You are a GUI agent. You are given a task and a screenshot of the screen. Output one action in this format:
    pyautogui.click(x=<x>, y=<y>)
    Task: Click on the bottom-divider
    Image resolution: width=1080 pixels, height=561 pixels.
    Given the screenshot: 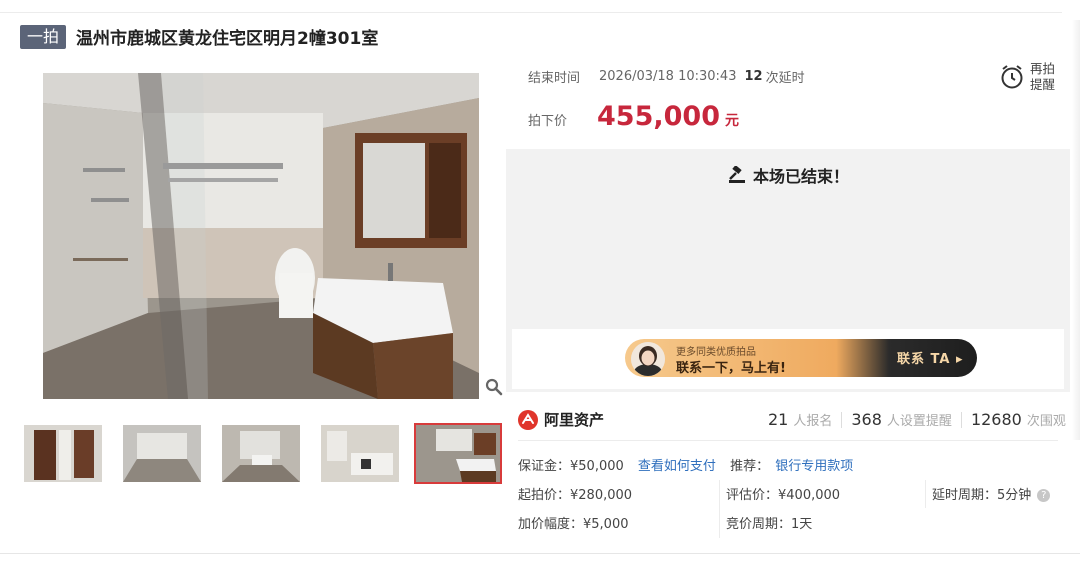 What is the action you would take?
    pyautogui.click(x=540, y=553)
    